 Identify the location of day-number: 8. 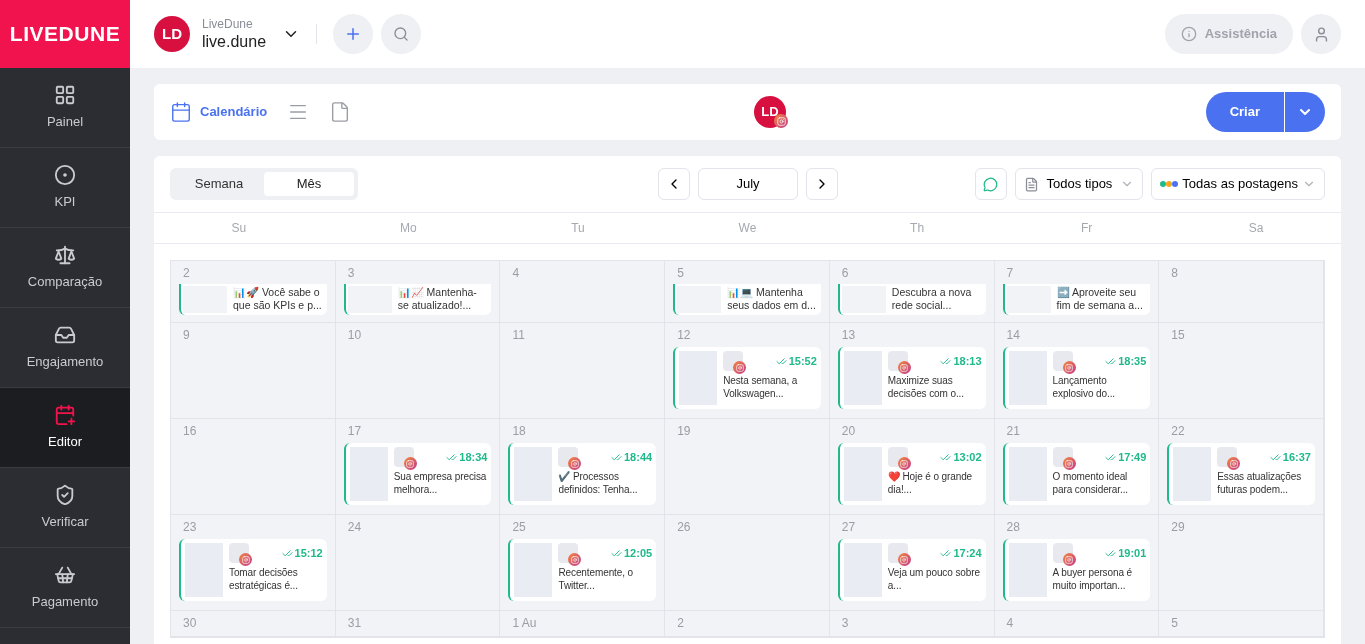
(1174, 273).